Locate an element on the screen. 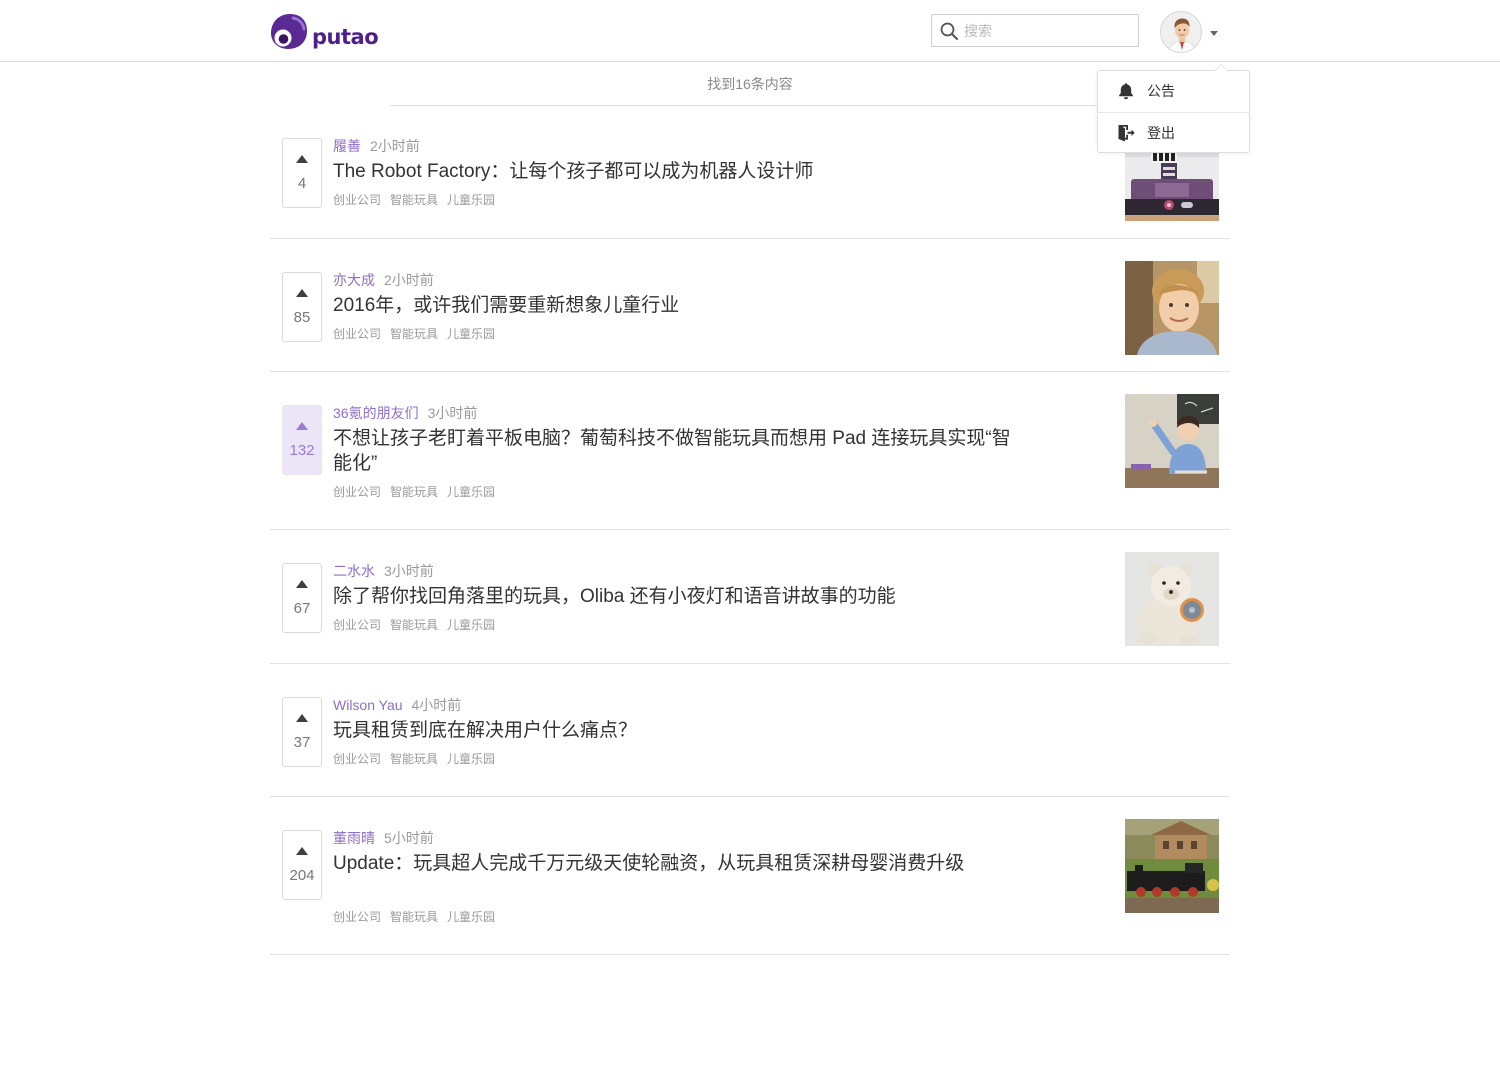  user-dropdown-menu: 公告 登出 is located at coordinates (1173, 109).